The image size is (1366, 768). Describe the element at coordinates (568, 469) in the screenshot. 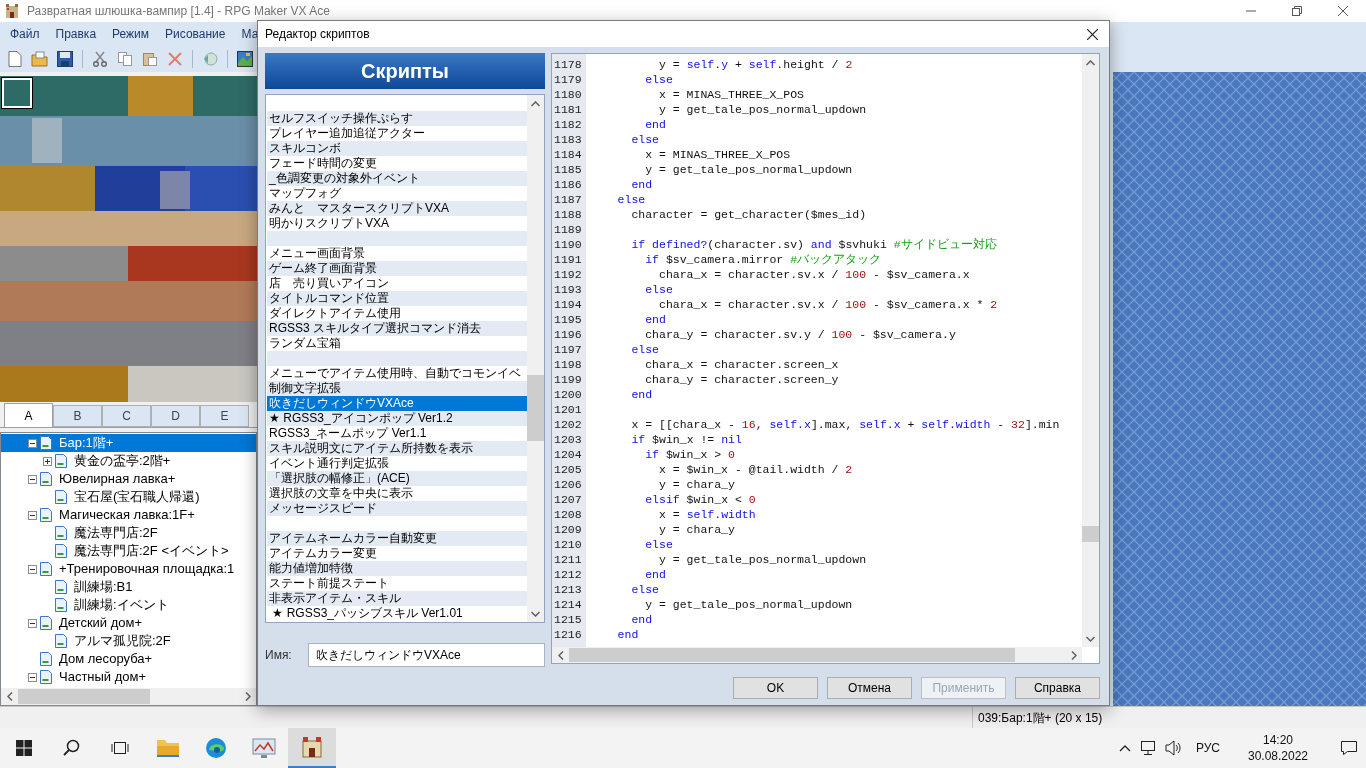

I see `line-number: 1205` at that location.